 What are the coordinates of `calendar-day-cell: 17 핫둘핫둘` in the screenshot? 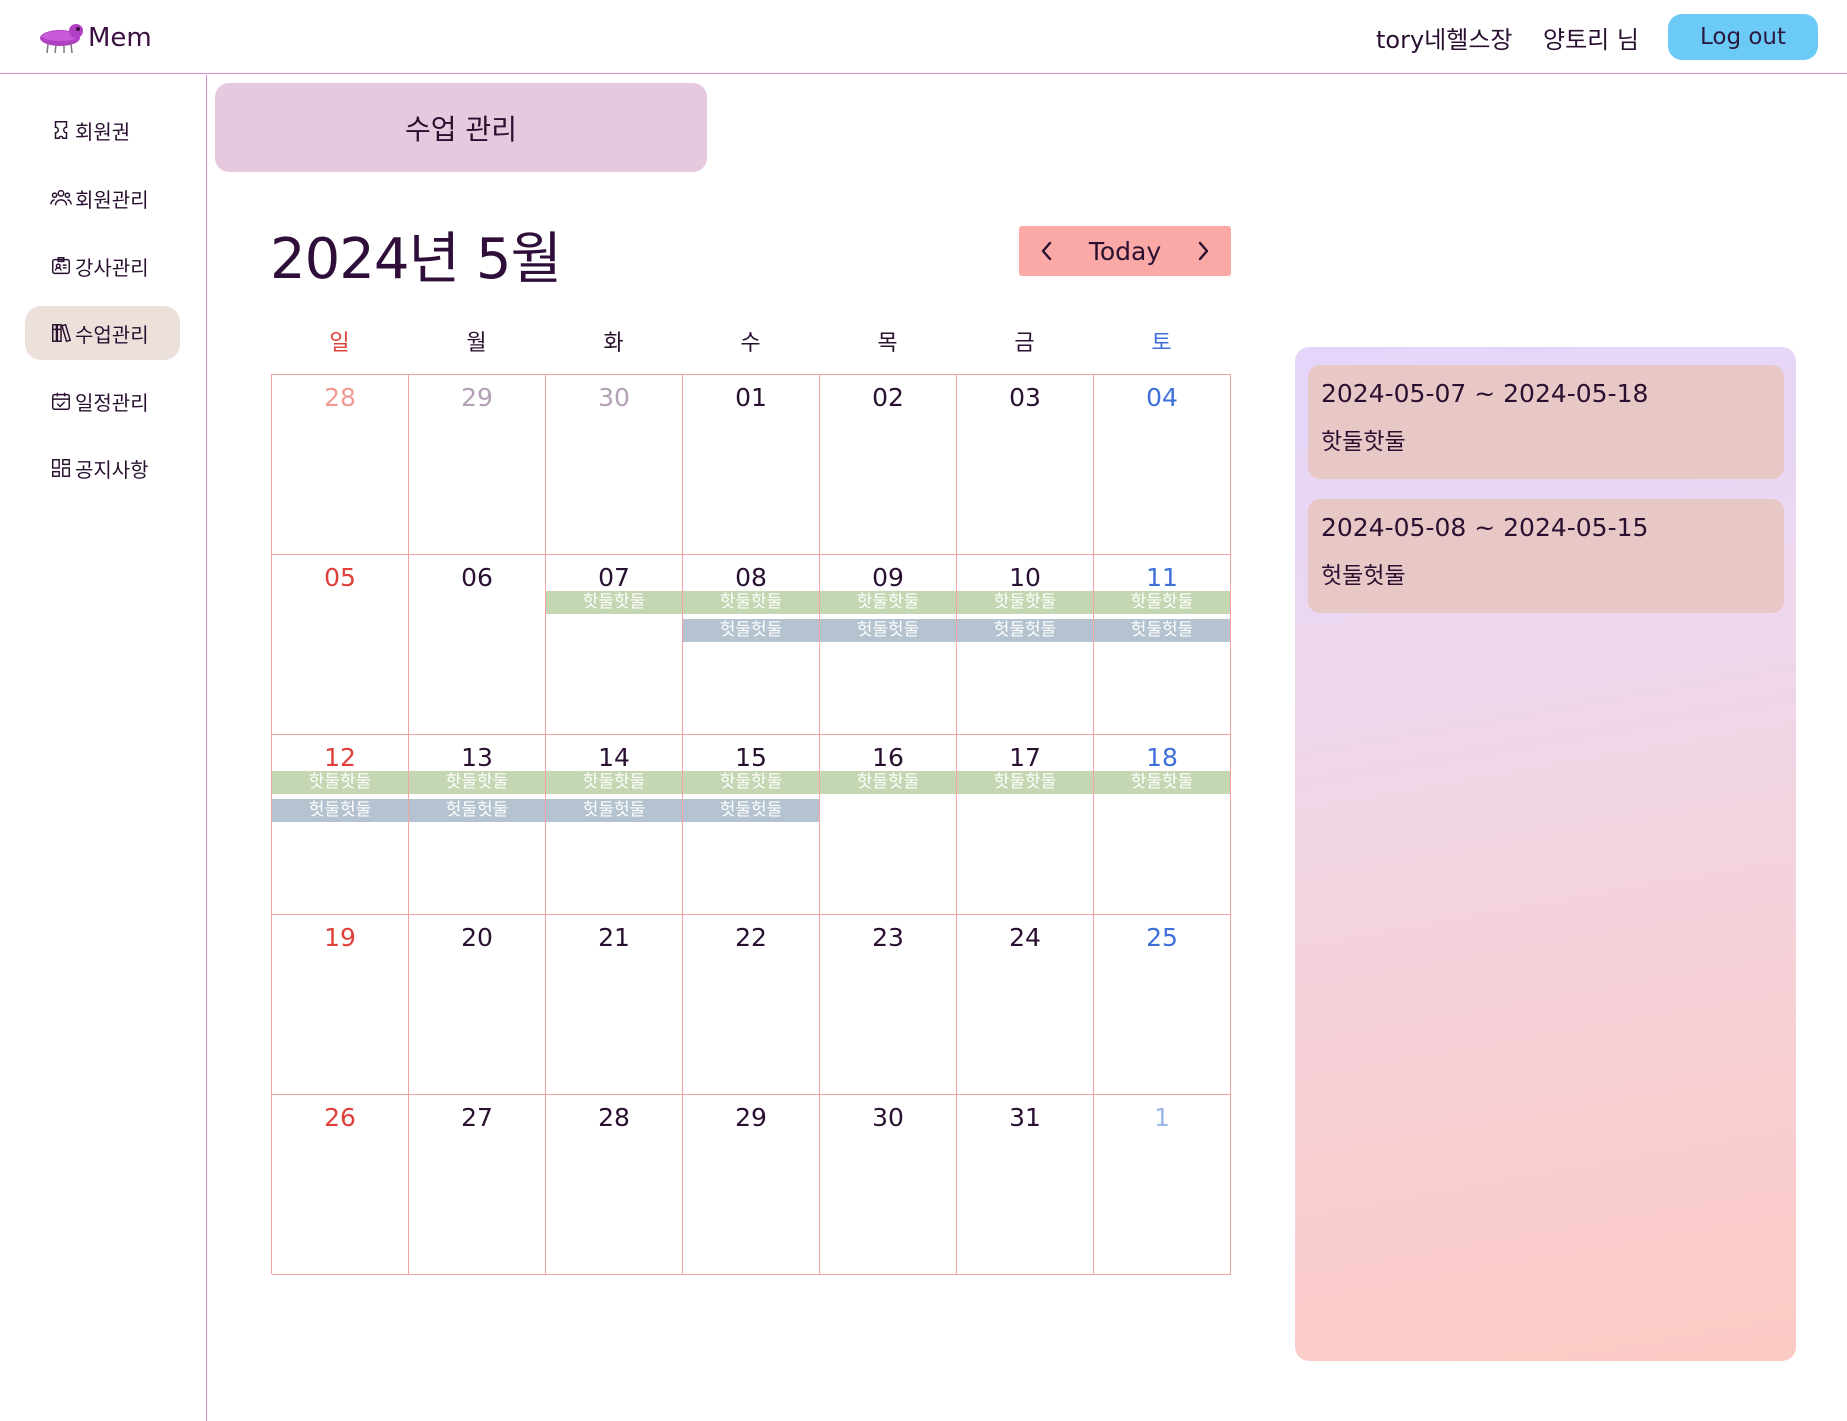 It's located at (1025, 825).